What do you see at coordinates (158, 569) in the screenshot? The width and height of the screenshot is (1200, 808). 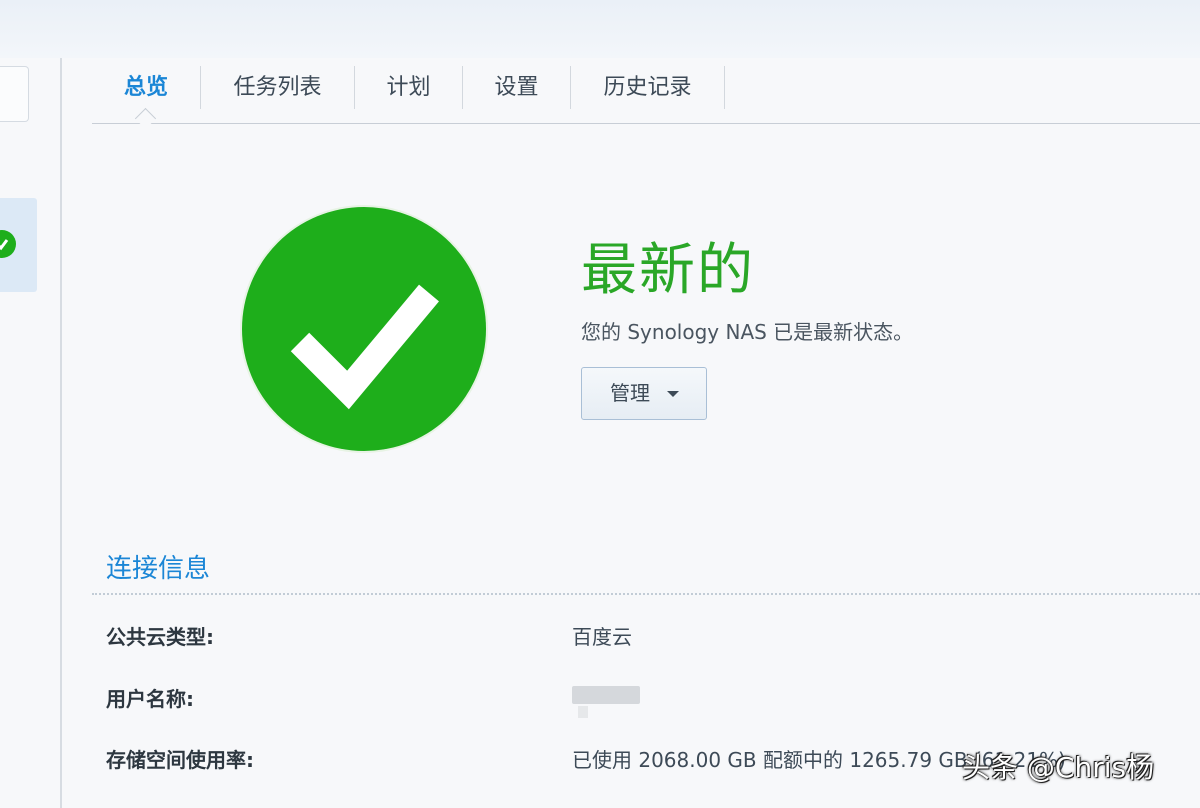 I see `section-title-connection: 连接信息` at bounding box center [158, 569].